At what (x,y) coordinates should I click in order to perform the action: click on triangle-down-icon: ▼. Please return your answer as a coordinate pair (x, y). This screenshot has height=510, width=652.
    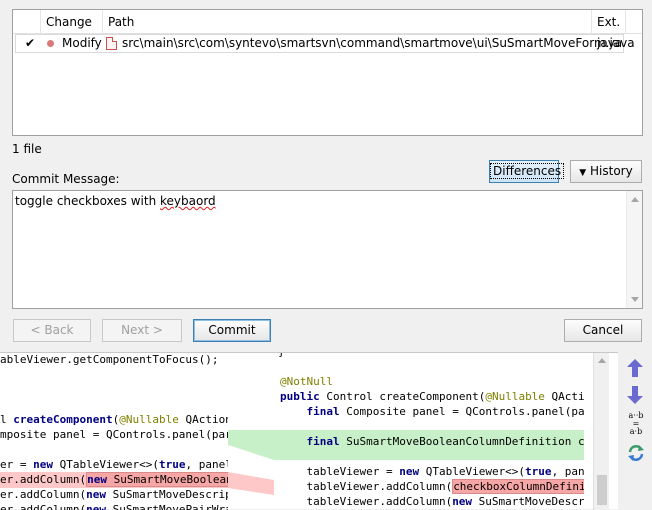
    Looking at the image, I should click on (583, 173).